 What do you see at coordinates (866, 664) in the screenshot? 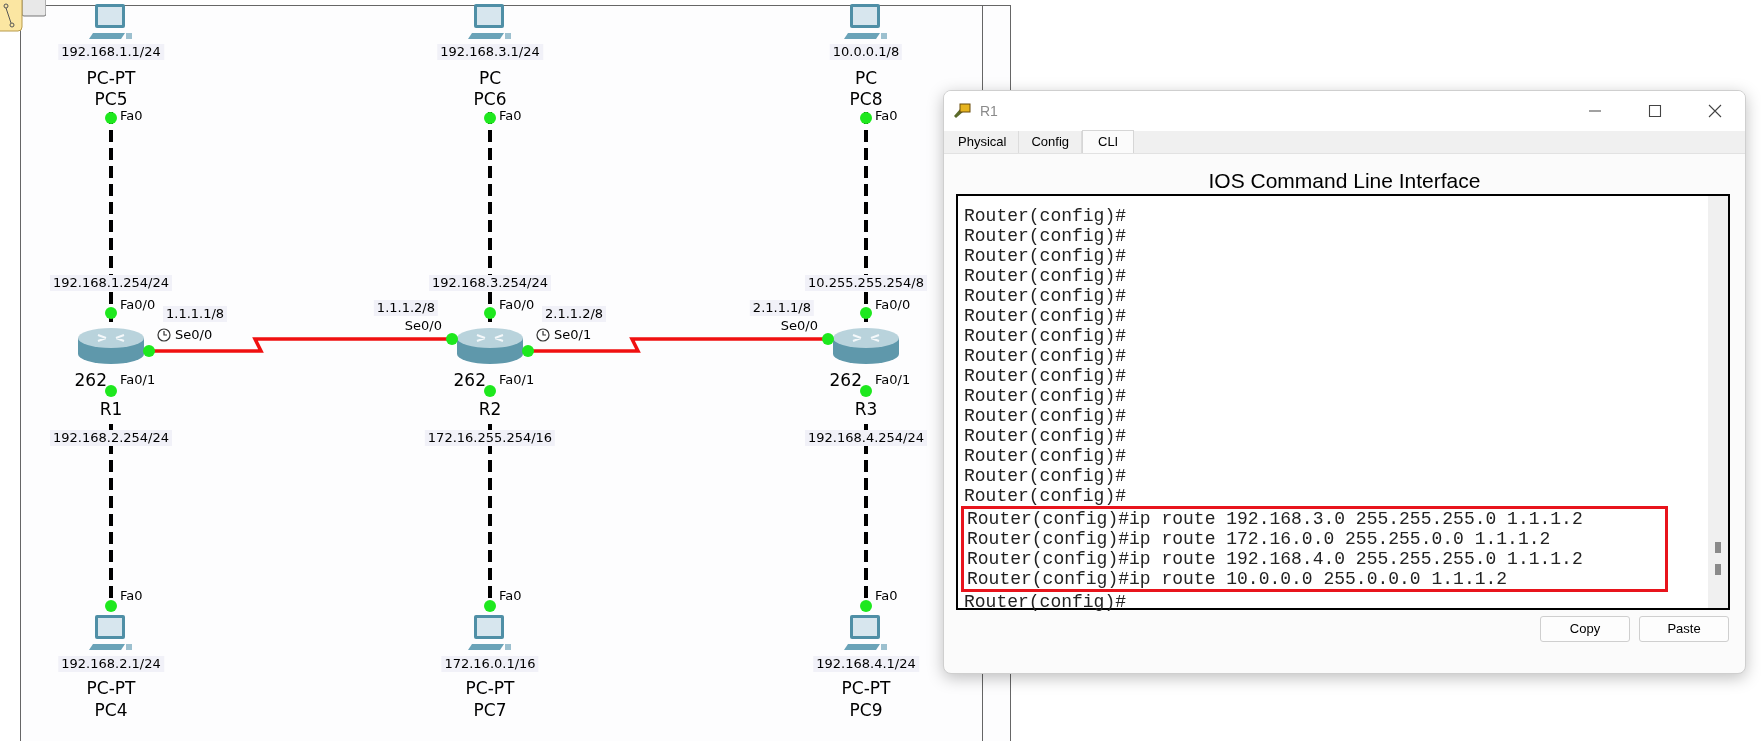
I see `ip-label: 192.168.4.1/24` at bounding box center [866, 664].